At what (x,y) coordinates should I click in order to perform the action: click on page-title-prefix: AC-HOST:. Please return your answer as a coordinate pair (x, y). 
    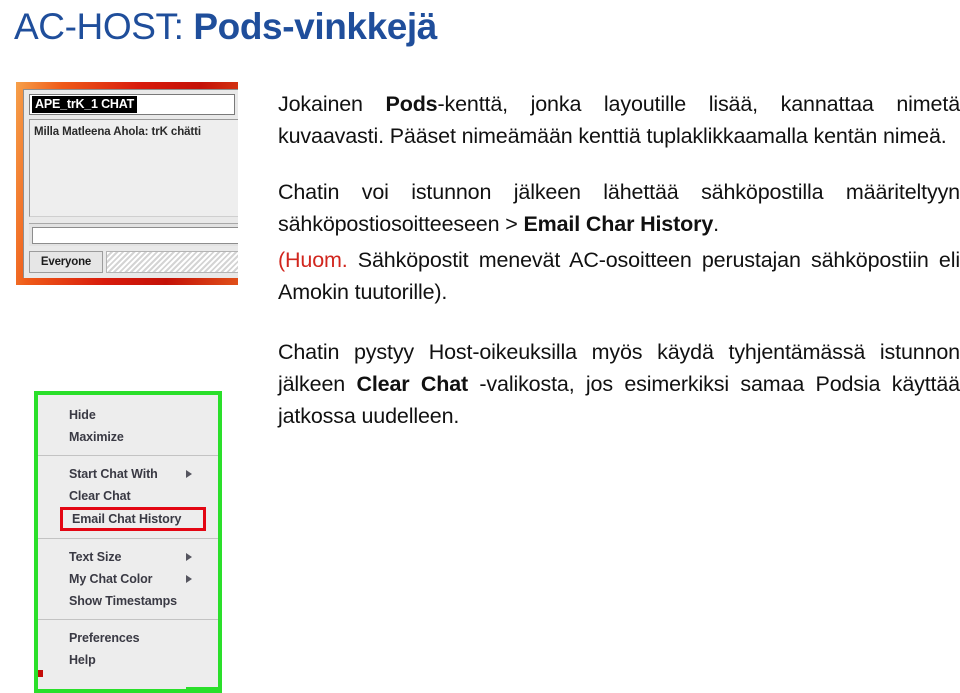
    Looking at the image, I should click on (104, 26).